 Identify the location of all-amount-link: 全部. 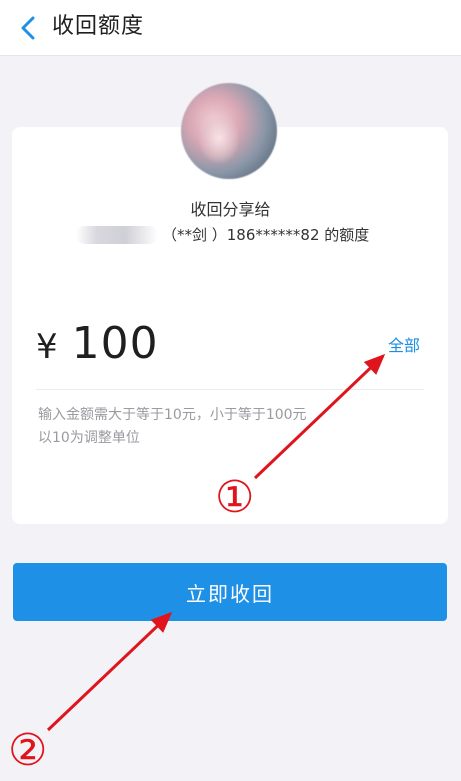
(404, 344).